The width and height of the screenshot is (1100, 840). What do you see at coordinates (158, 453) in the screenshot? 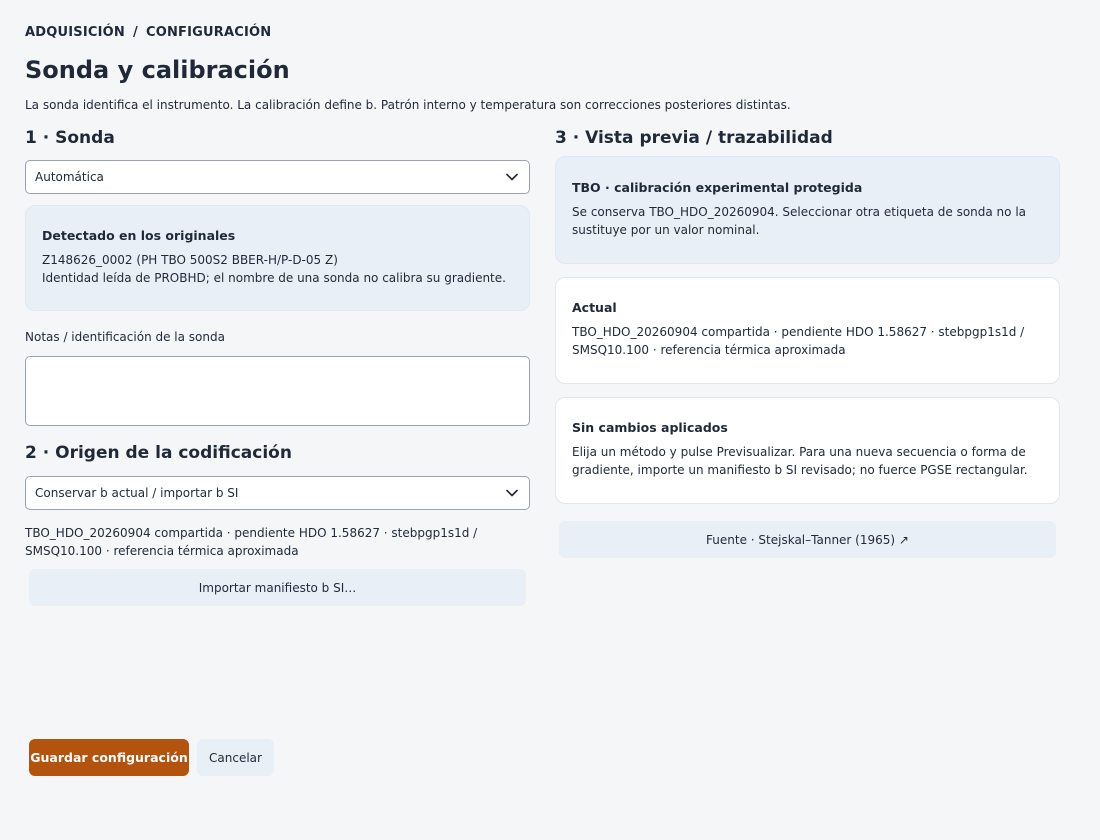
I see `section-encoding-title: 2 · Origen de la codificación` at bounding box center [158, 453].